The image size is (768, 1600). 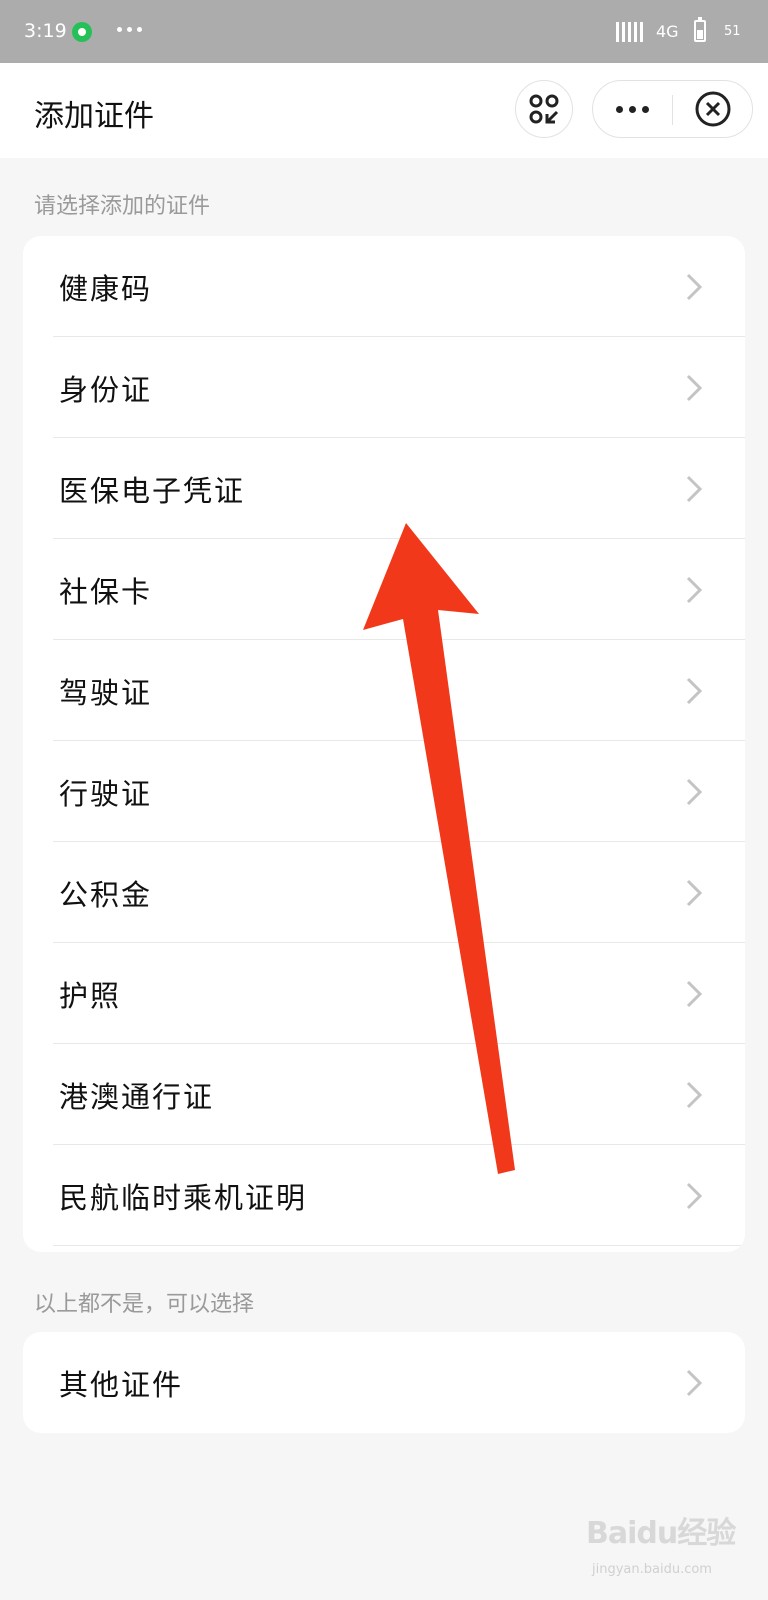 What do you see at coordinates (384, 488) in the screenshot?
I see `document-item-medical-insurance: 医保电子凭证` at bounding box center [384, 488].